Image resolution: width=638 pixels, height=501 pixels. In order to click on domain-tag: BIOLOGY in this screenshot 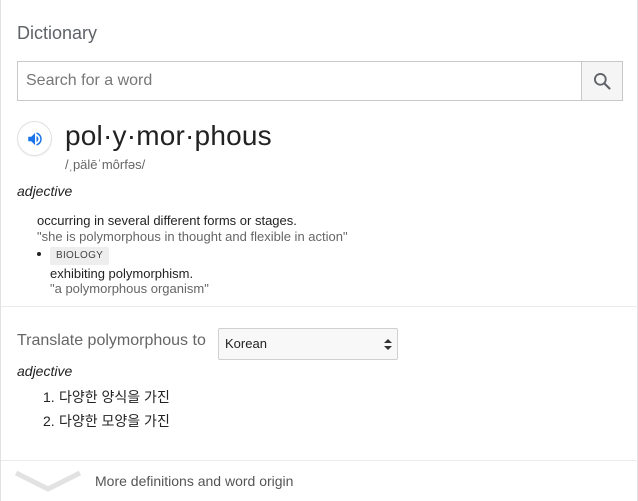, I will do `click(80, 256)`.